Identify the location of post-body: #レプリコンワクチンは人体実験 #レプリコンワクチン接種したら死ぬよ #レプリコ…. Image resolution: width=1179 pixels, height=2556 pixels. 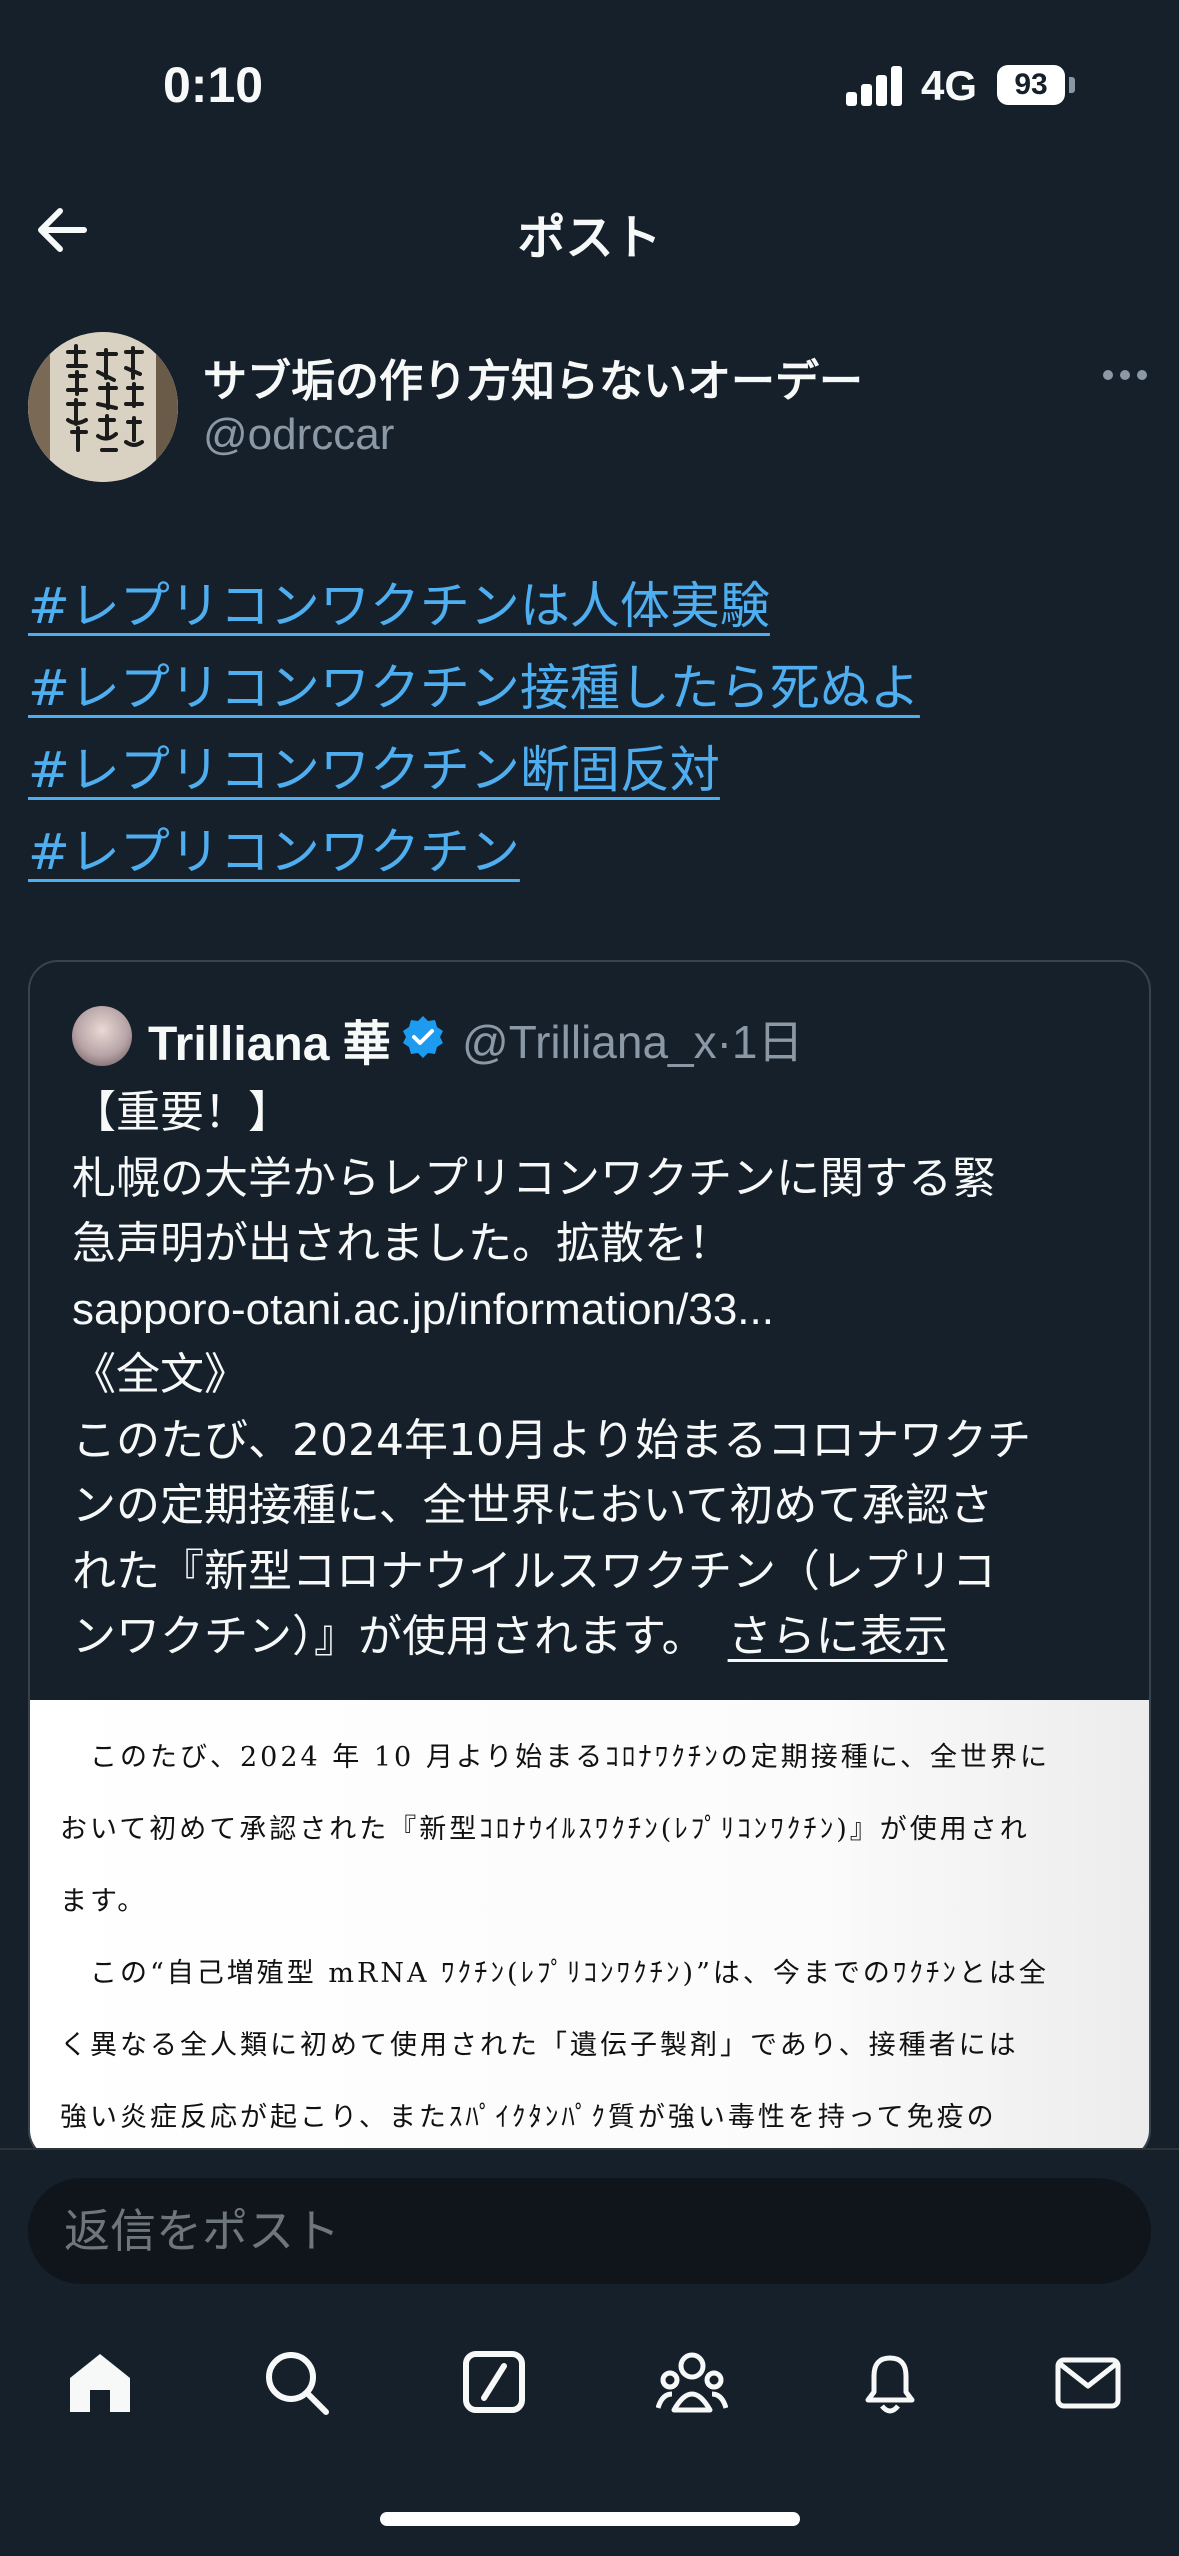
(474, 729).